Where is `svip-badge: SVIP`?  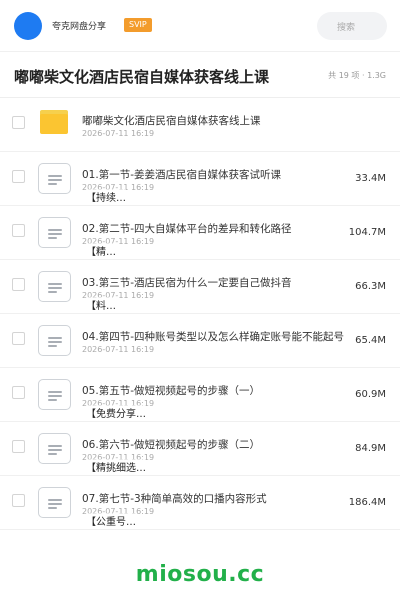
svip-badge: SVIP is located at coordinates (138, 25).